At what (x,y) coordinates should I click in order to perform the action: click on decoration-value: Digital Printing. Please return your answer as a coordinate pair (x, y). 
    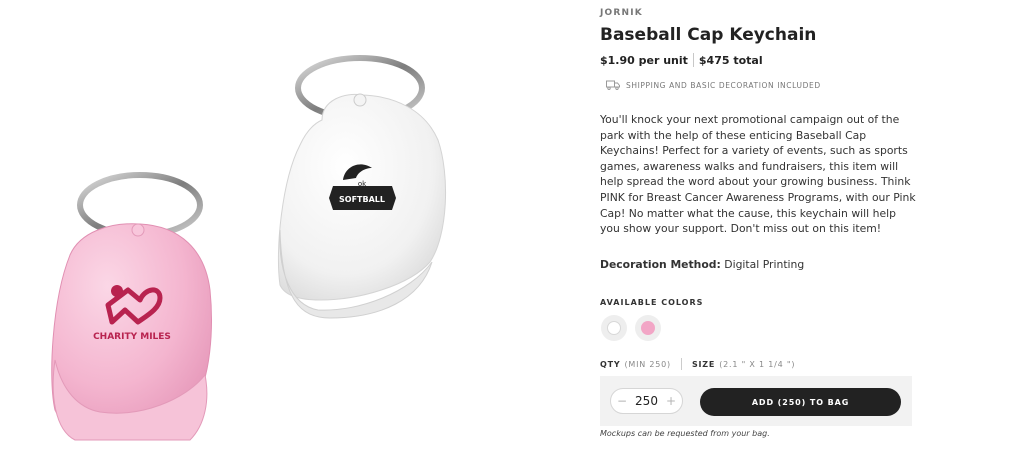
    Looking at the image, I should click on (764, 264).